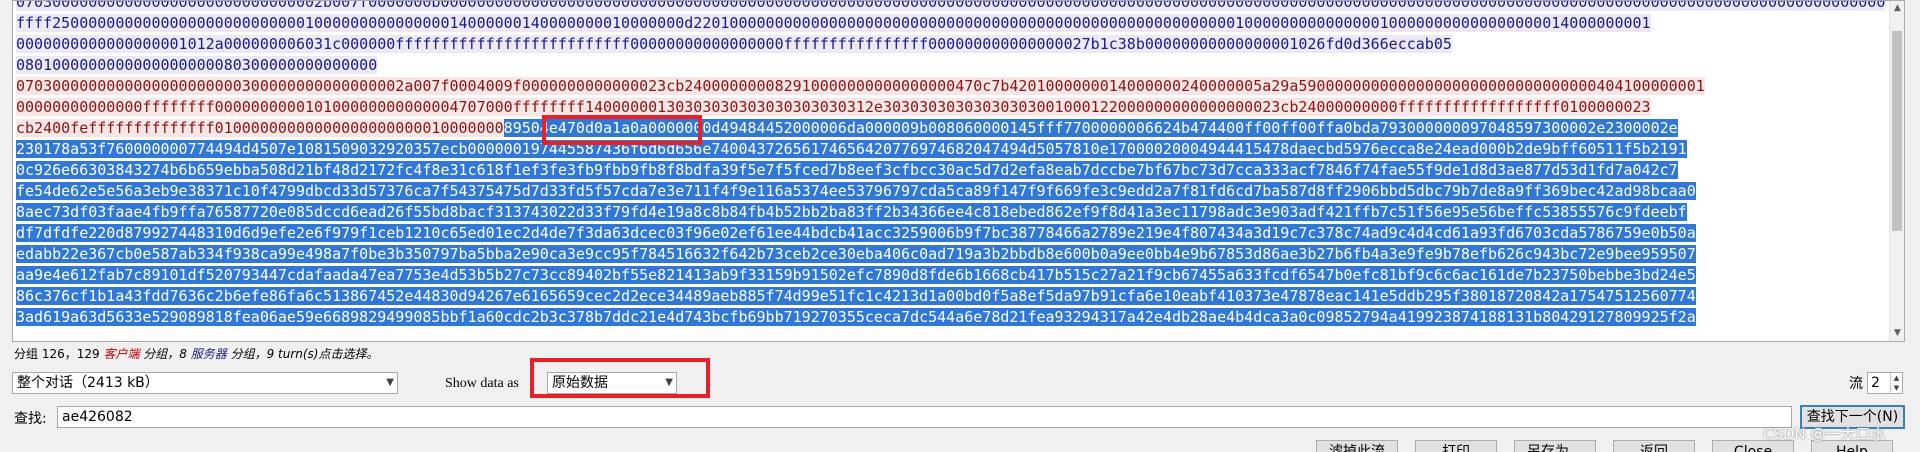  Describe the element at coordinates (1456, 446) in the screenshot. I see `print-button: 打印` at that location.